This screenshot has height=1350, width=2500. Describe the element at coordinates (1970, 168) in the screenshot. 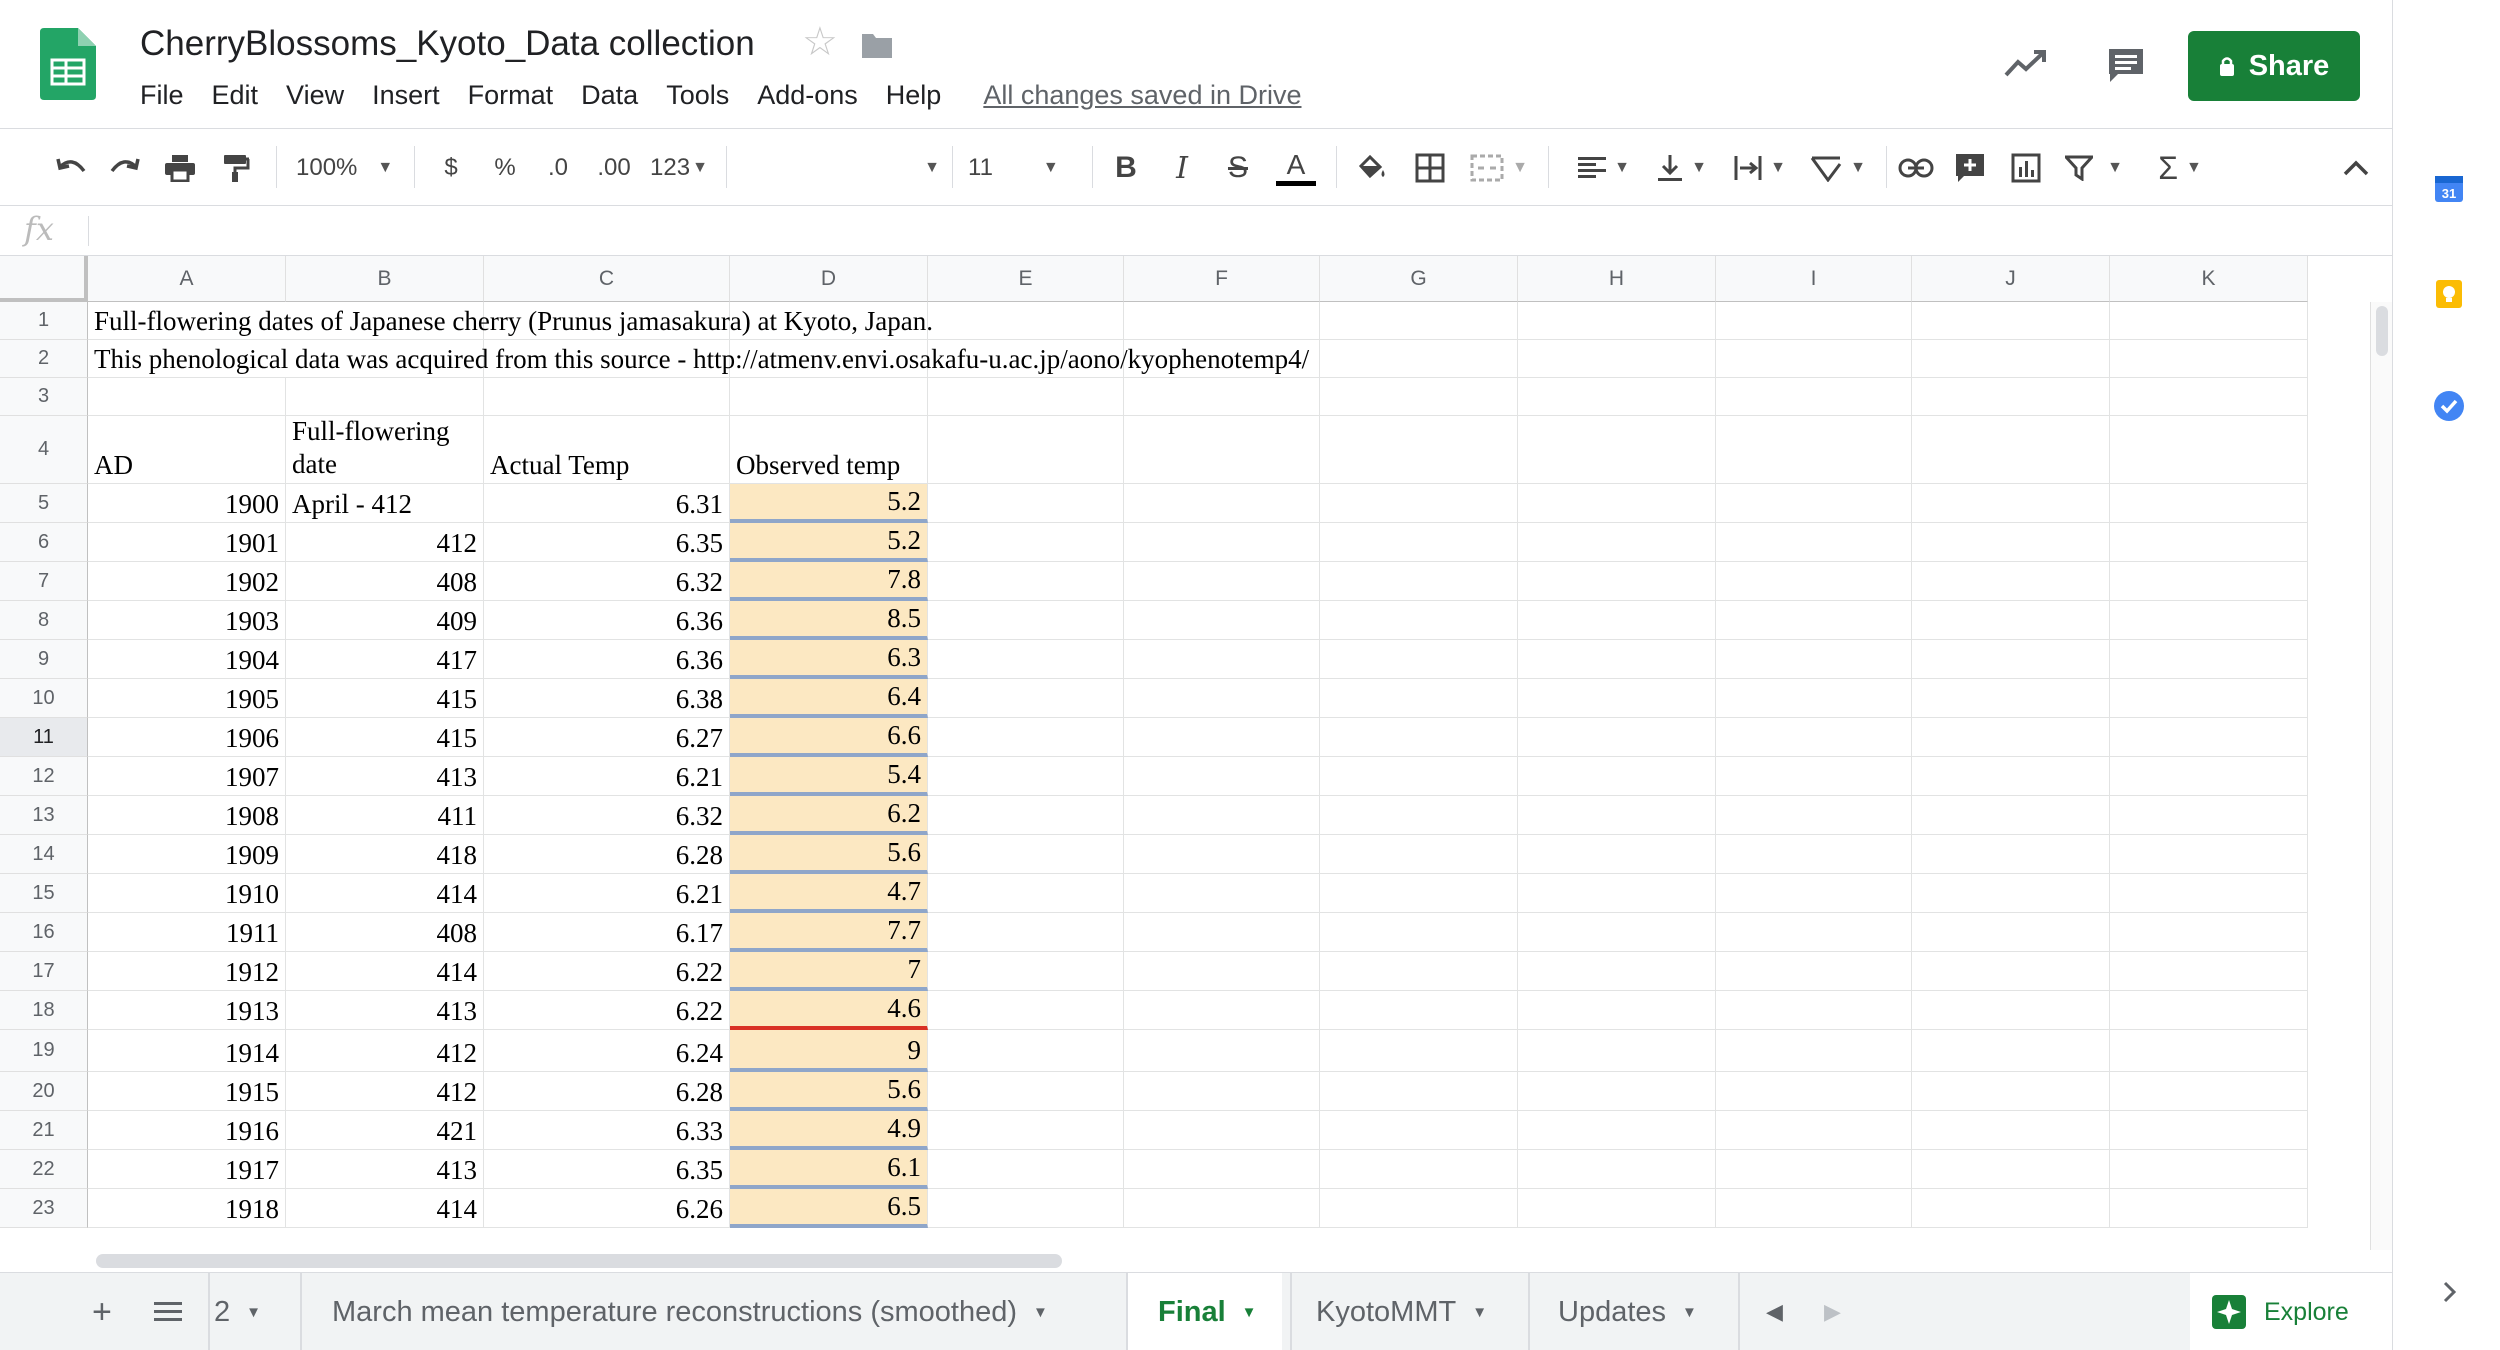

I see `insert-comment-icon` at that location.